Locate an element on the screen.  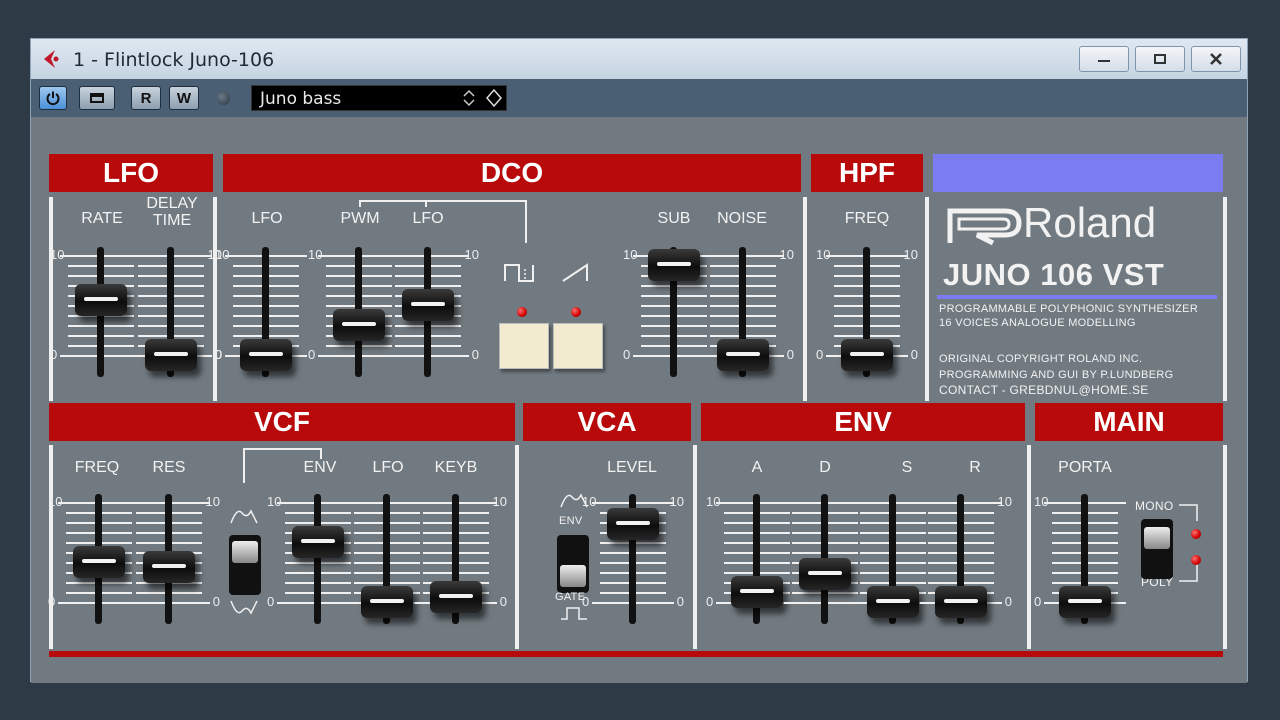
write-automation-button: W is located at coordinates (184, 98).